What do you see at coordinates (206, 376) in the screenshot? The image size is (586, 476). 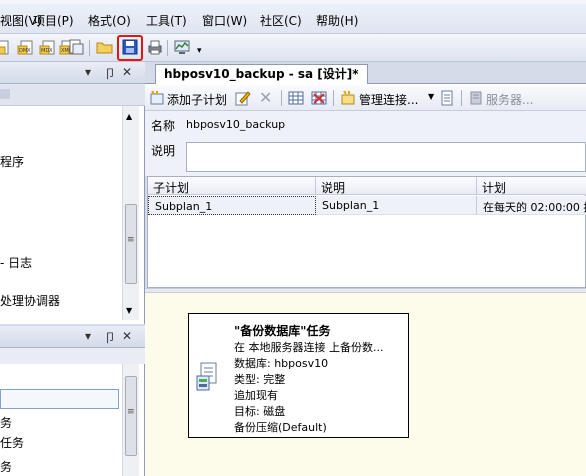 I see `backup-task-icon` at bounding box center [206, 376].